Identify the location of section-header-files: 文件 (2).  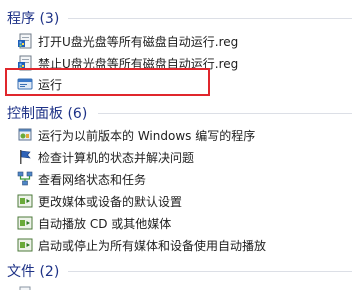
(176, 270).